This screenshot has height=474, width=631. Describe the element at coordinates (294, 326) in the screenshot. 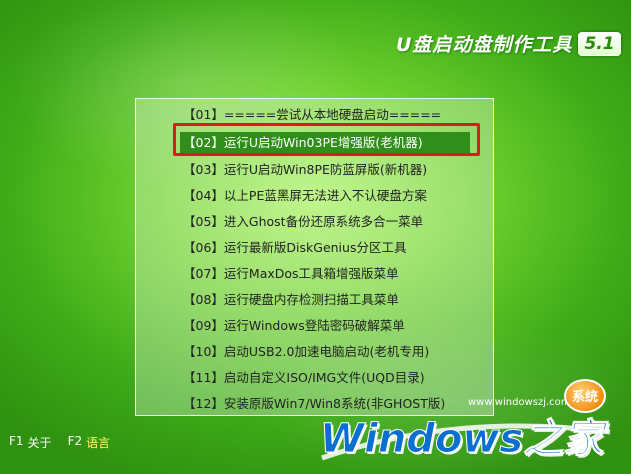

I see `menu-item-09: 【09】运行Windows登陆密码破解菜单` at that location.